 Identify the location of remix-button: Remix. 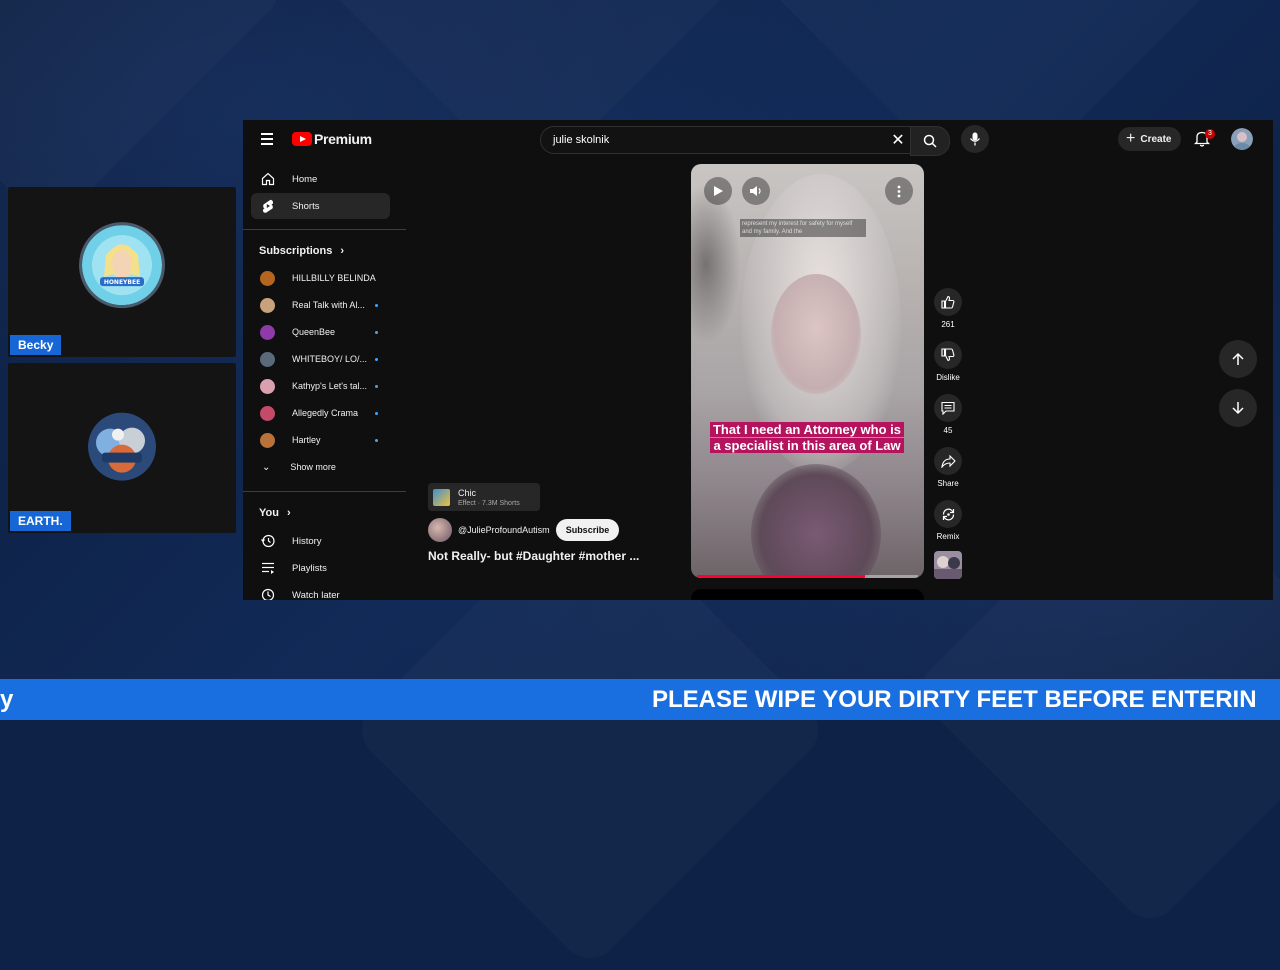
(948, 520).